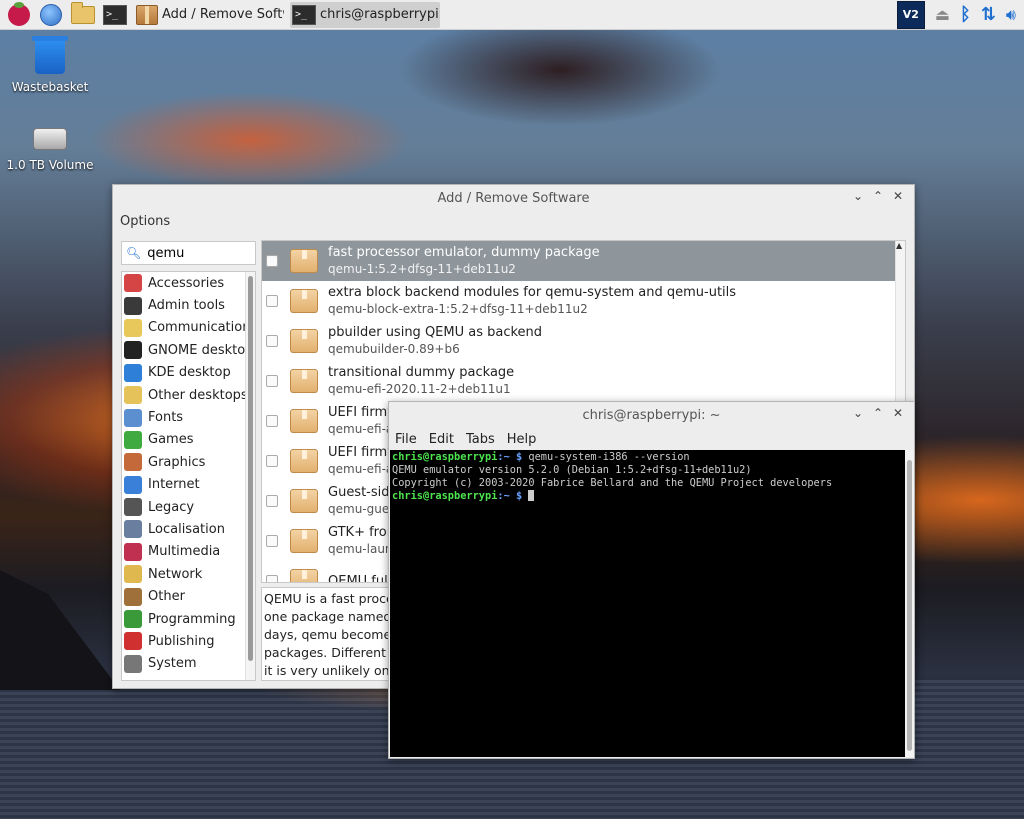  I want to click on category-item: Publishing, so click(188, 641).